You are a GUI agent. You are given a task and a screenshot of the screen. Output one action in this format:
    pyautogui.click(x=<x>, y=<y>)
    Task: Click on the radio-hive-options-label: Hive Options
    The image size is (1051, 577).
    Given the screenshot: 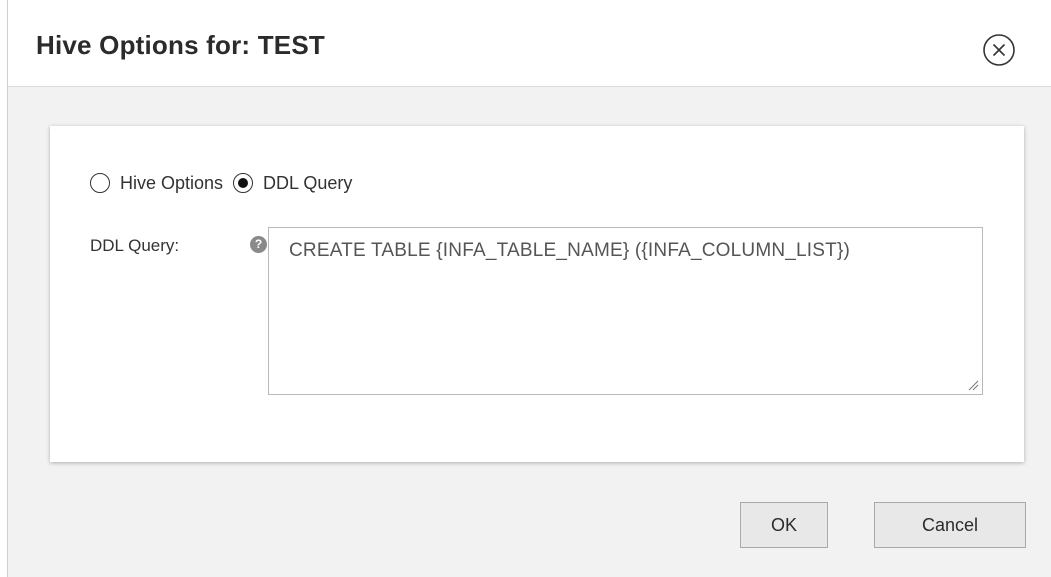 What is the action you would take?
    pyautogui.click(x=171, y=183)
    